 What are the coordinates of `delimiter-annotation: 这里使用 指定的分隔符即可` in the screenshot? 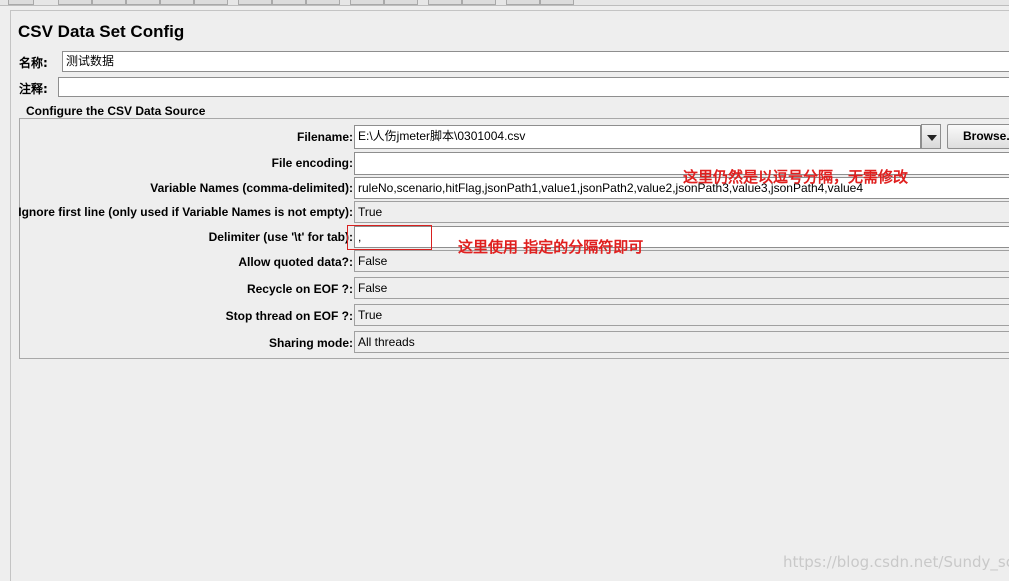 It's located at (551, 247).